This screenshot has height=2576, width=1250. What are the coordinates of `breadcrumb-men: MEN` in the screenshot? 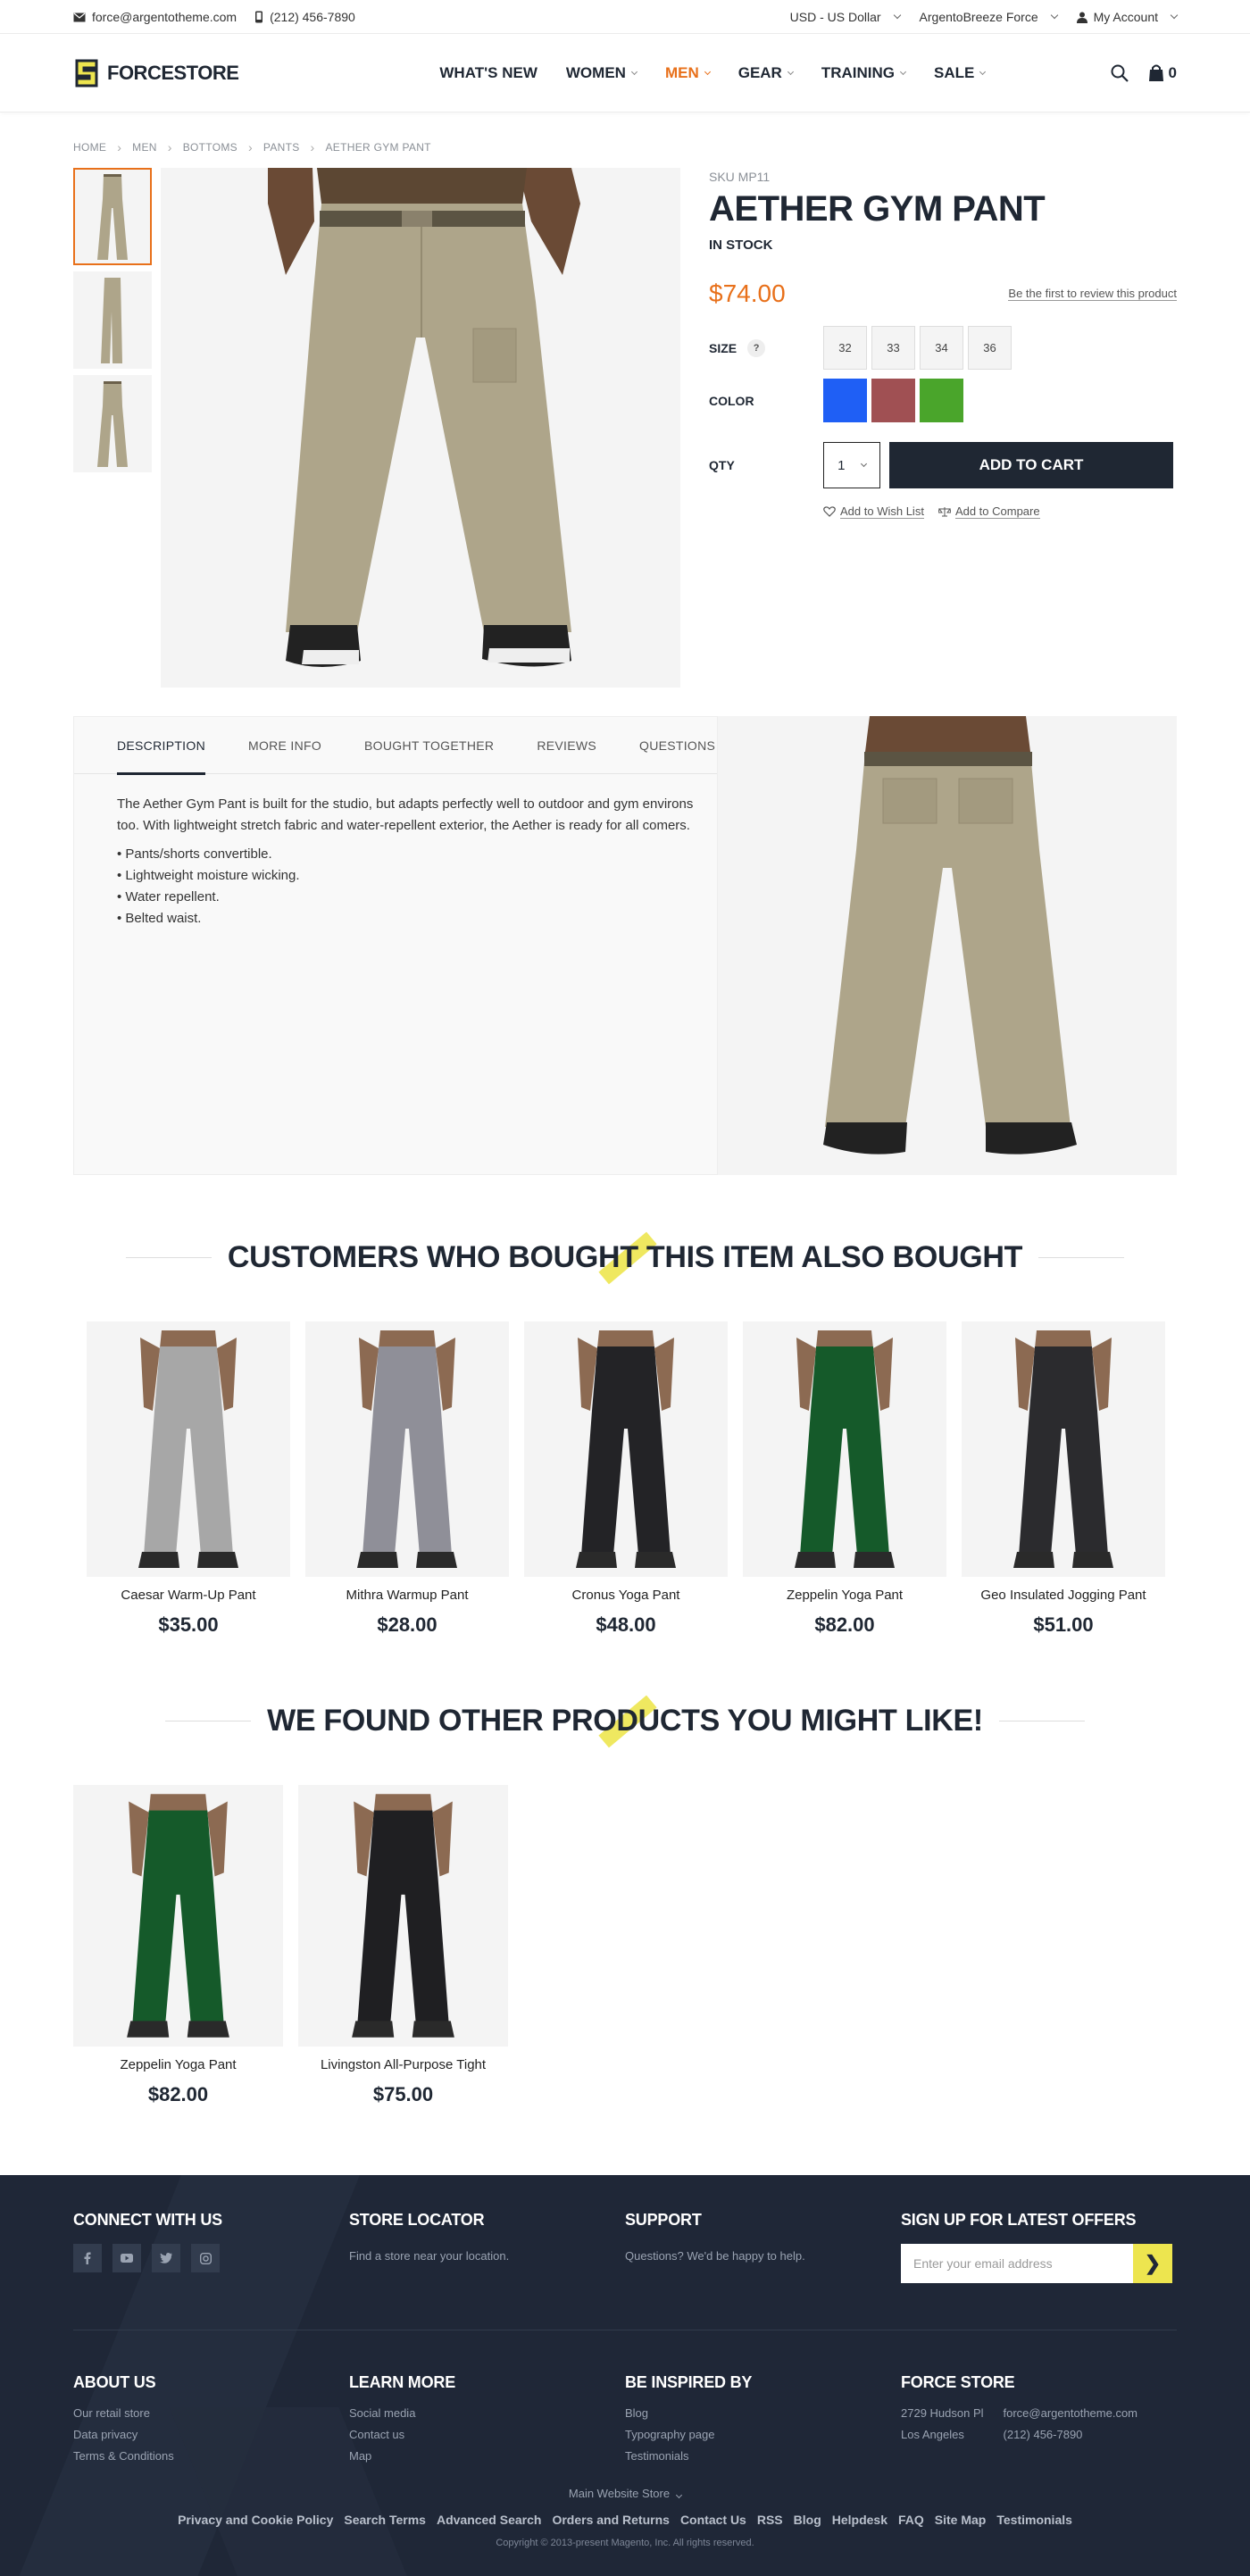 It's located at (144, 147).